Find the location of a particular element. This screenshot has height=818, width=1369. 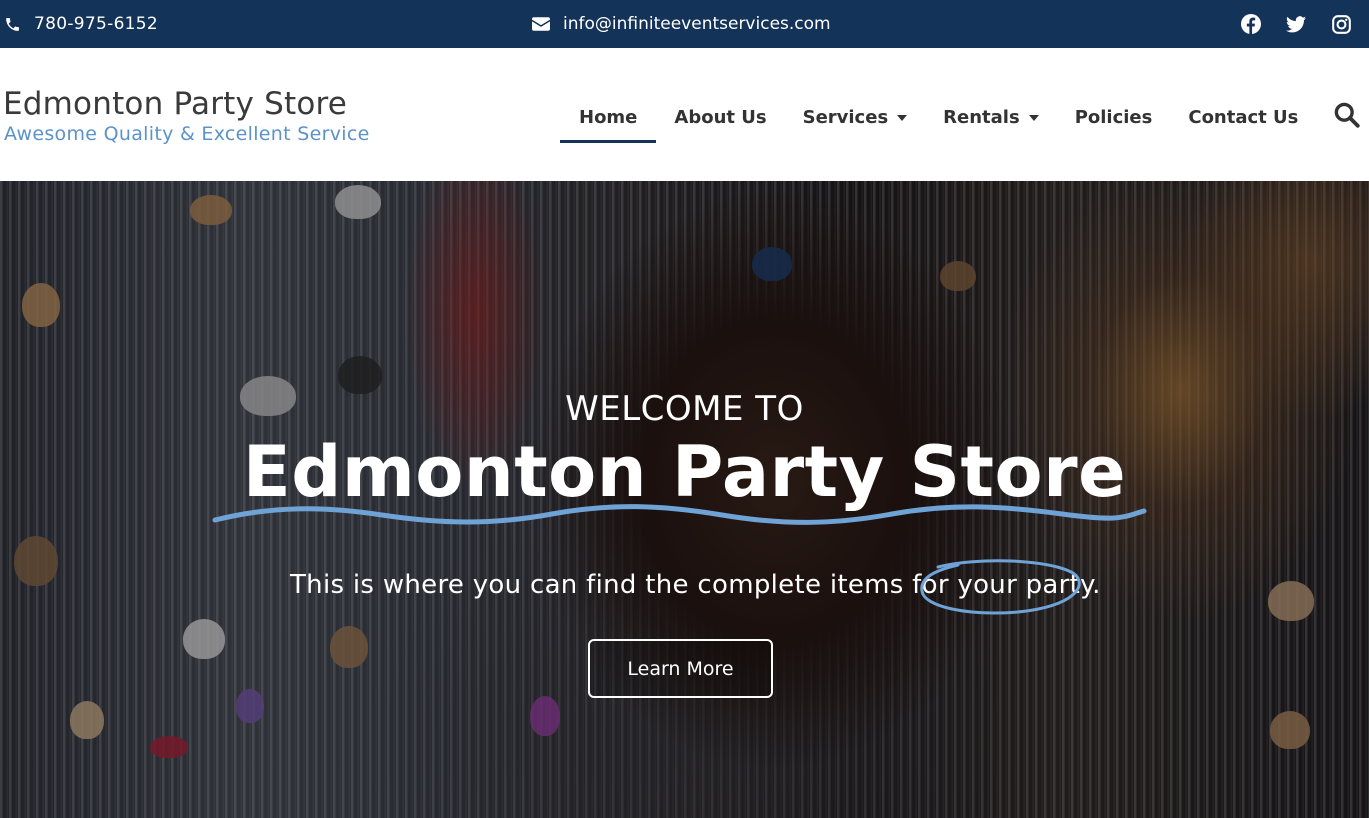

site-tagline: Awesome Quality & Excellent Service is located at coordinates (187, 134).